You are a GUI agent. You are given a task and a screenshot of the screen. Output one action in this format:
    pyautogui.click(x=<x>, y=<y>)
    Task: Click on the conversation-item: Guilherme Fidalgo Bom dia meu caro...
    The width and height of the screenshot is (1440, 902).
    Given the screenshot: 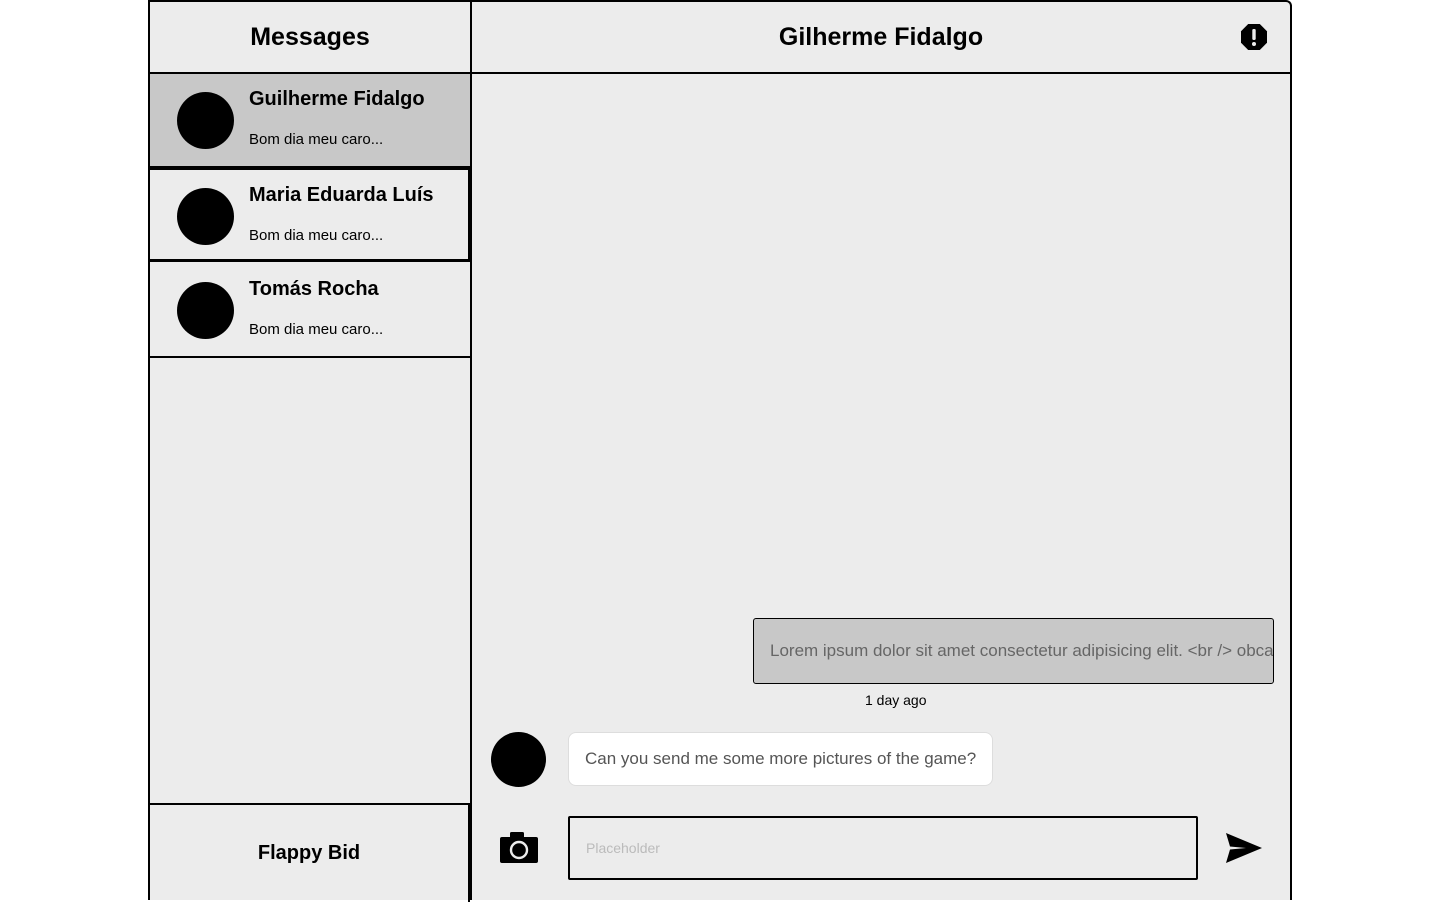 What is the action you would take?
    pyautogui.click(x=310, y=121)
    